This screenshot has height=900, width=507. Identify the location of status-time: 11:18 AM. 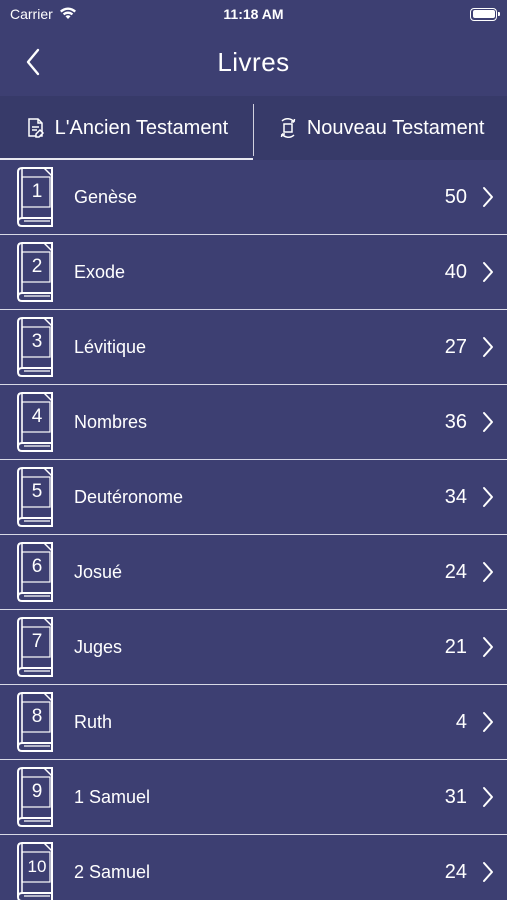
(253, 14).